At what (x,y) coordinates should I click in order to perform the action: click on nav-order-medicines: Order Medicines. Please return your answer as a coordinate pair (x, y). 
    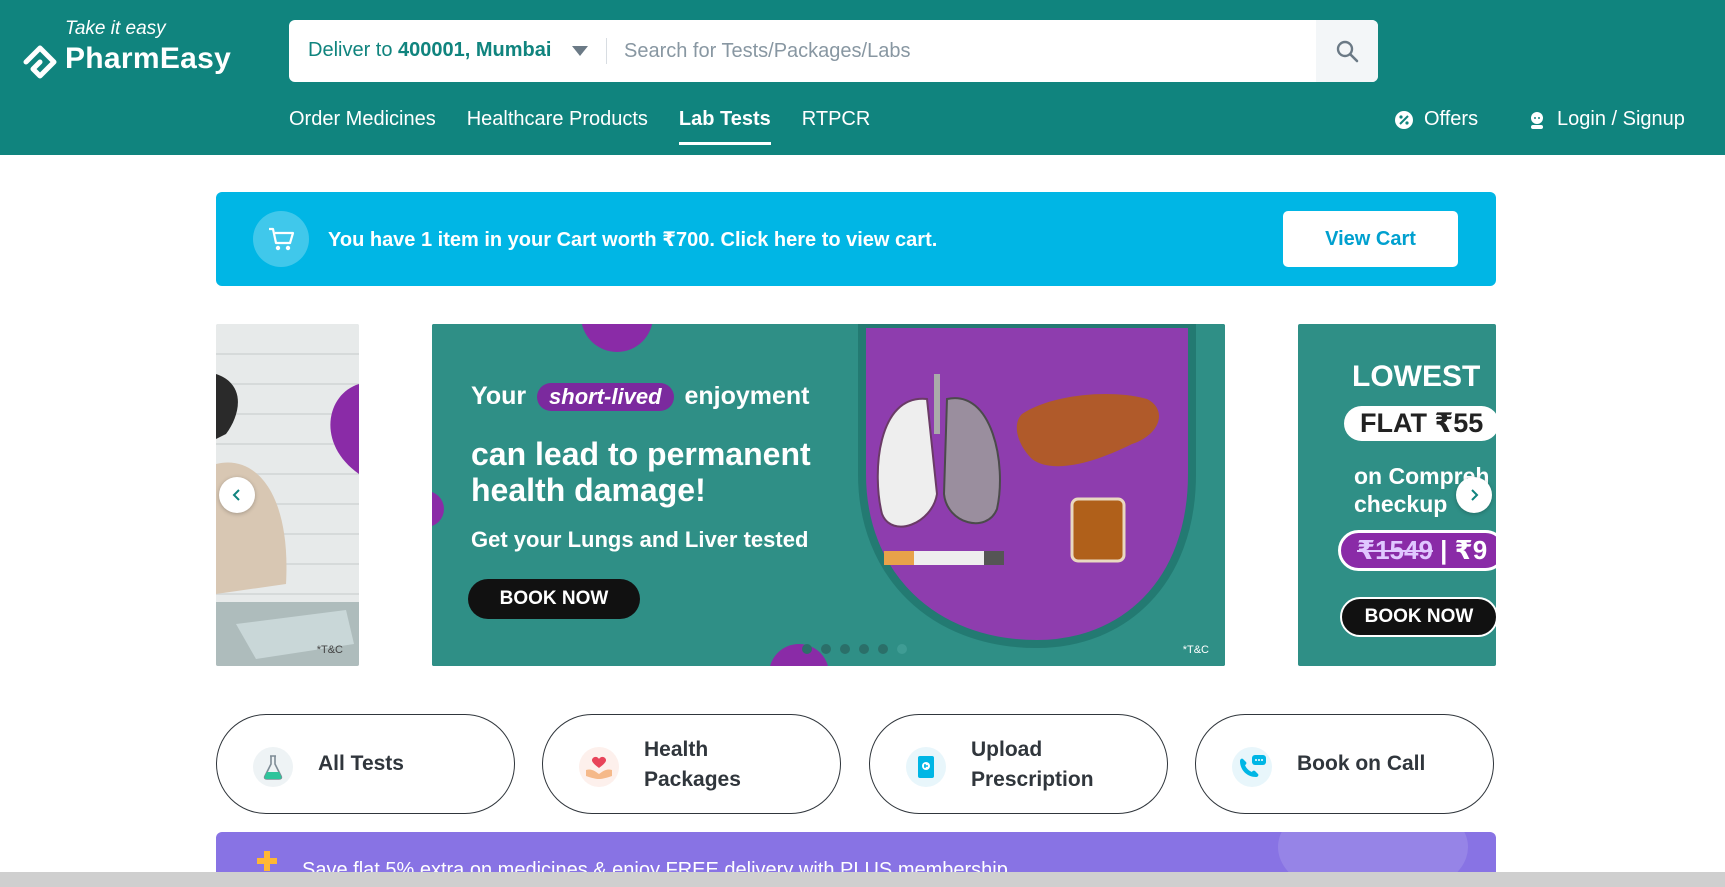
    Looking at the image, I should click on (362, 128).